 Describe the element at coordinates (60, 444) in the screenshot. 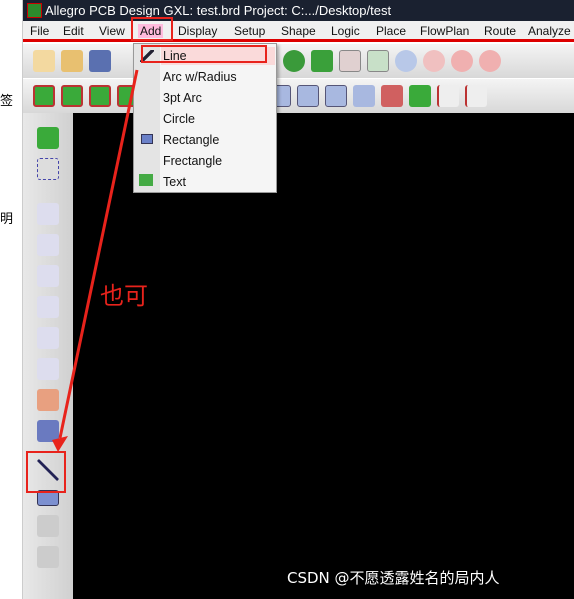

I see `arrow-head` at that location.